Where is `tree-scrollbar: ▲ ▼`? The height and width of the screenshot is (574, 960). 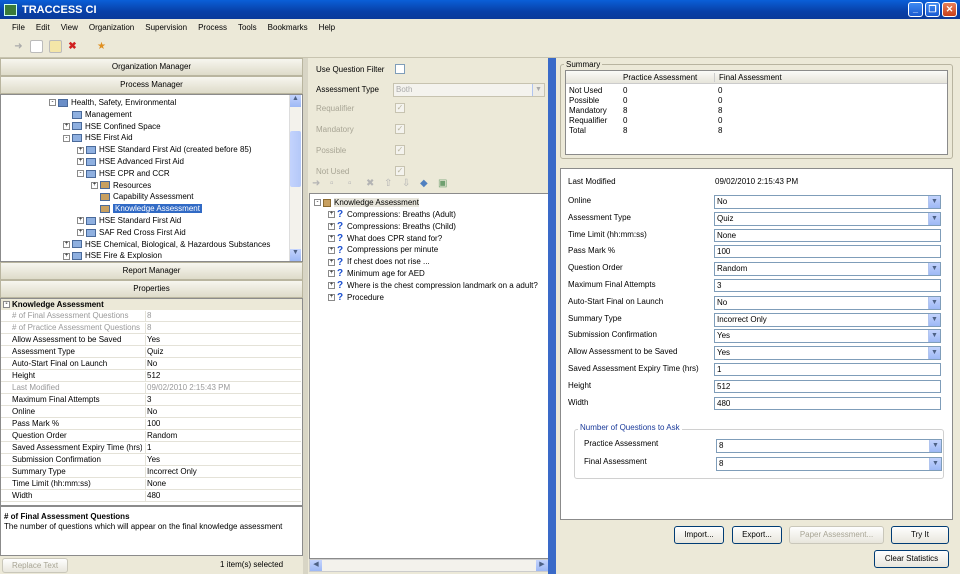
tree-scrollbar: ▲ ▼ is located at coordinates (295, 178).